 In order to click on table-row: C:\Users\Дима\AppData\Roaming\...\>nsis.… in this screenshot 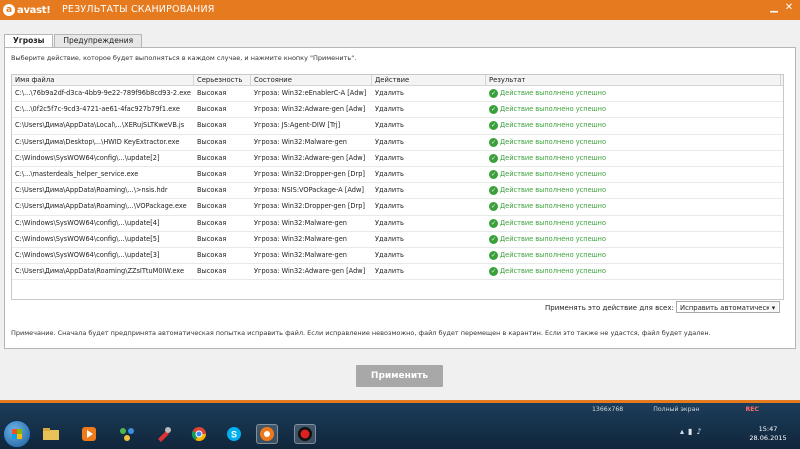, I will do `click(397, 191)`.